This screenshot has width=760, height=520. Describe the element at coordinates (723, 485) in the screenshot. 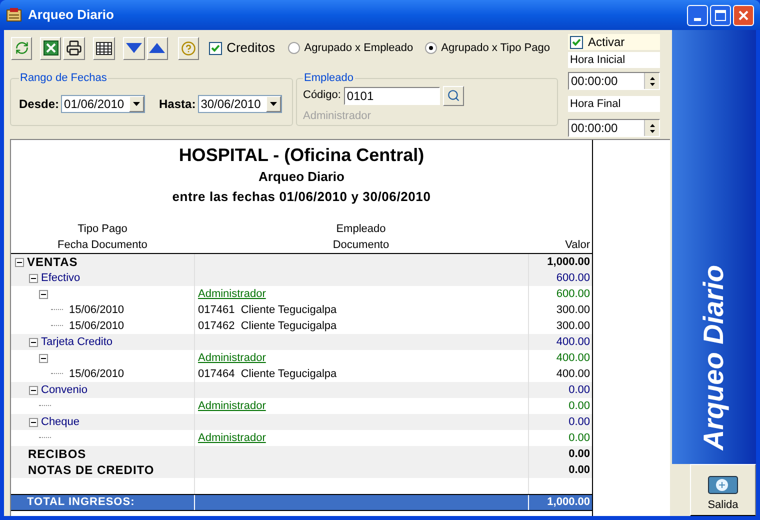

I see `exit-icon` at that location.